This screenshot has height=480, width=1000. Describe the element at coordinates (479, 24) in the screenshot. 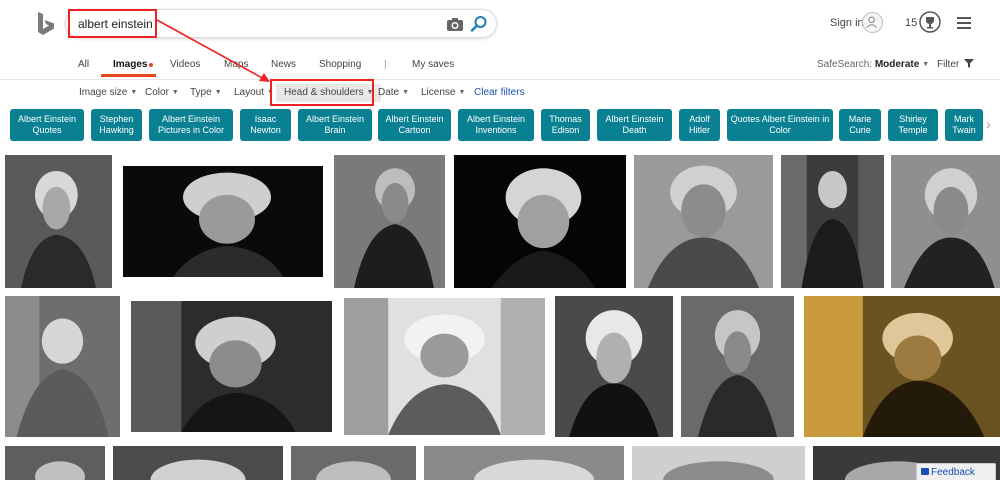

I see `search-icon` at that location.